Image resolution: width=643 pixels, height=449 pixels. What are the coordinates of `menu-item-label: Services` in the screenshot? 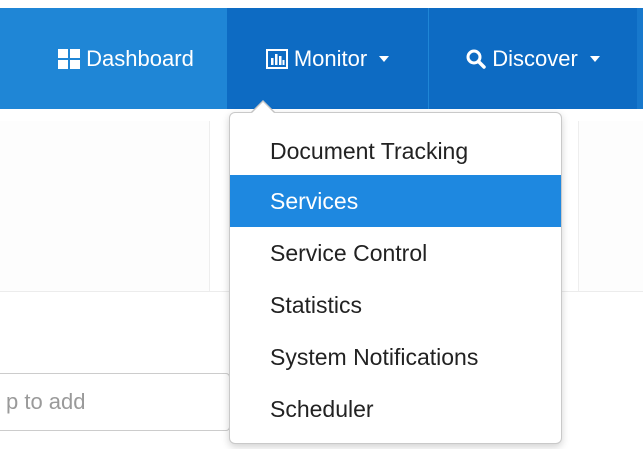 It's located at (314, 200).